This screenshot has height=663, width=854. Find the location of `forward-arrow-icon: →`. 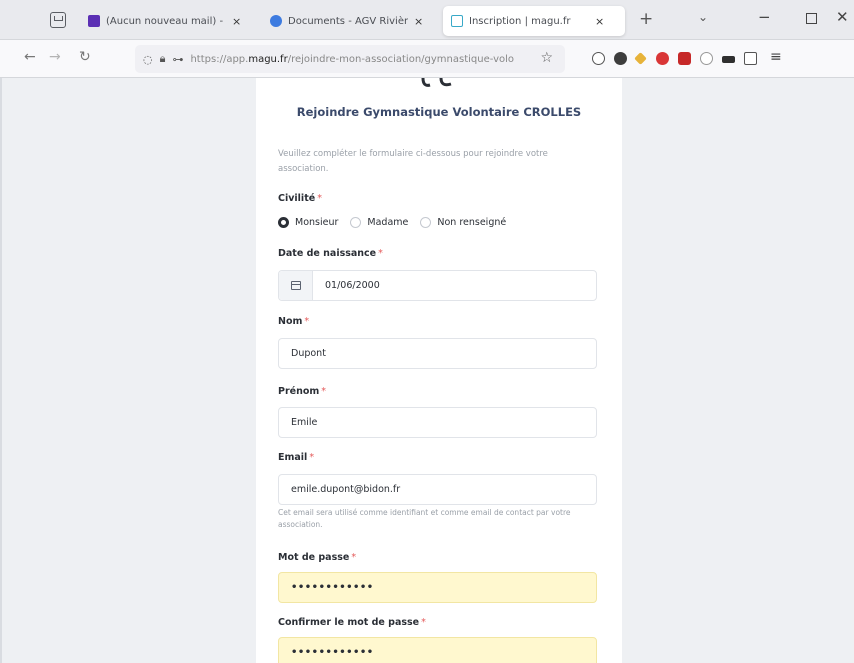

forward-arrow-icon: → is located at coordinates (55, 57).